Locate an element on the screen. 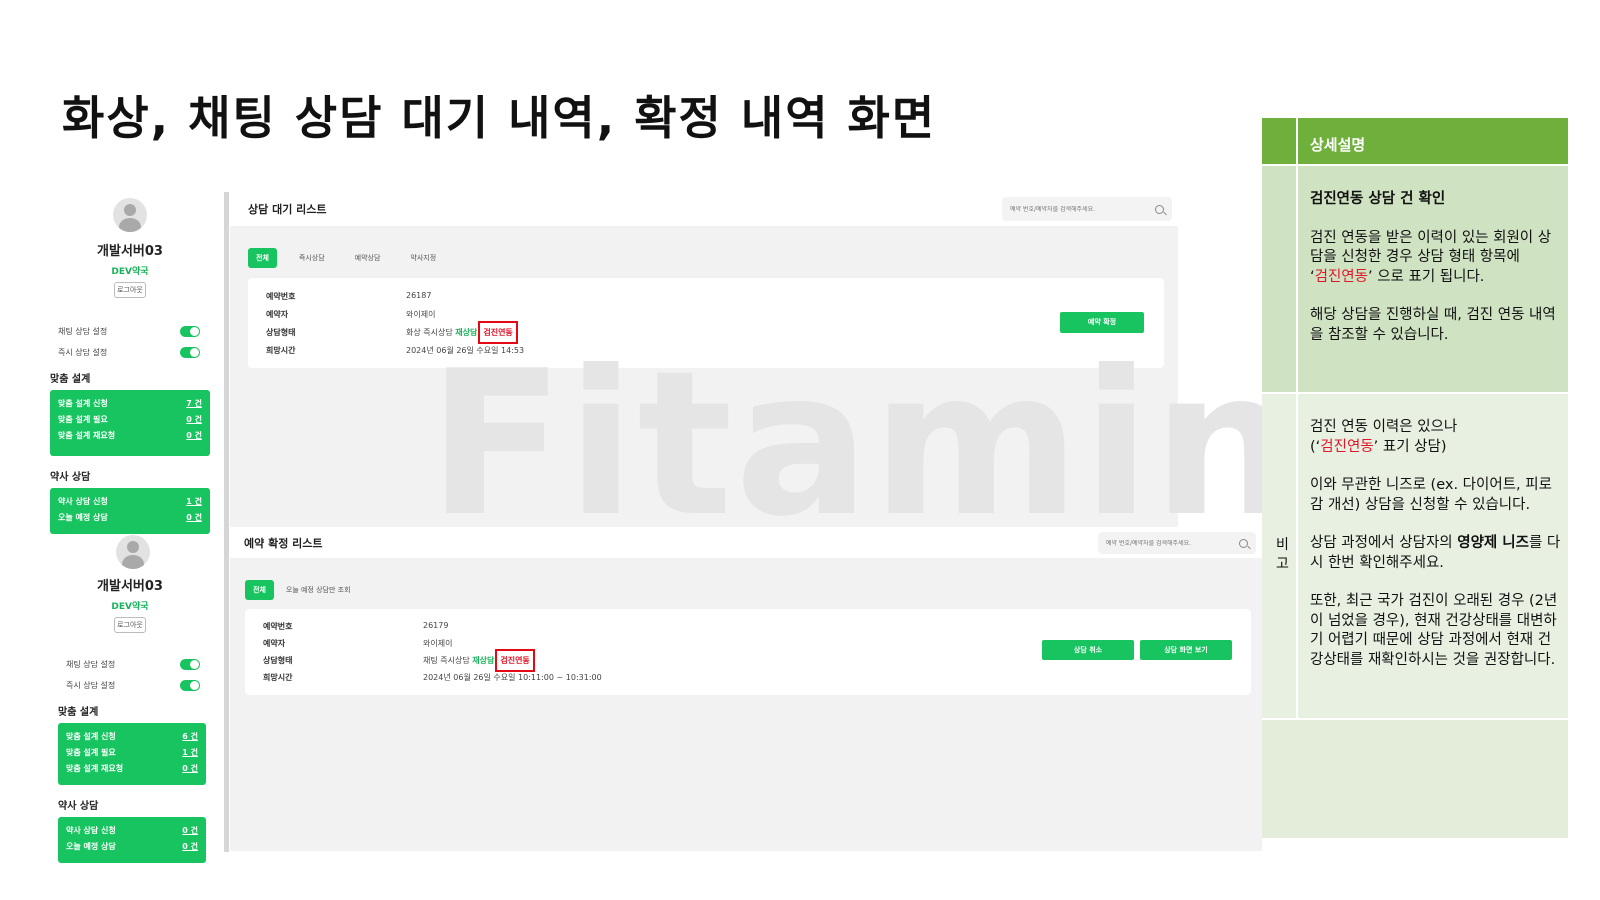  cancel-consult-button: 상담 취소 is located at coordinates (1088, 650).